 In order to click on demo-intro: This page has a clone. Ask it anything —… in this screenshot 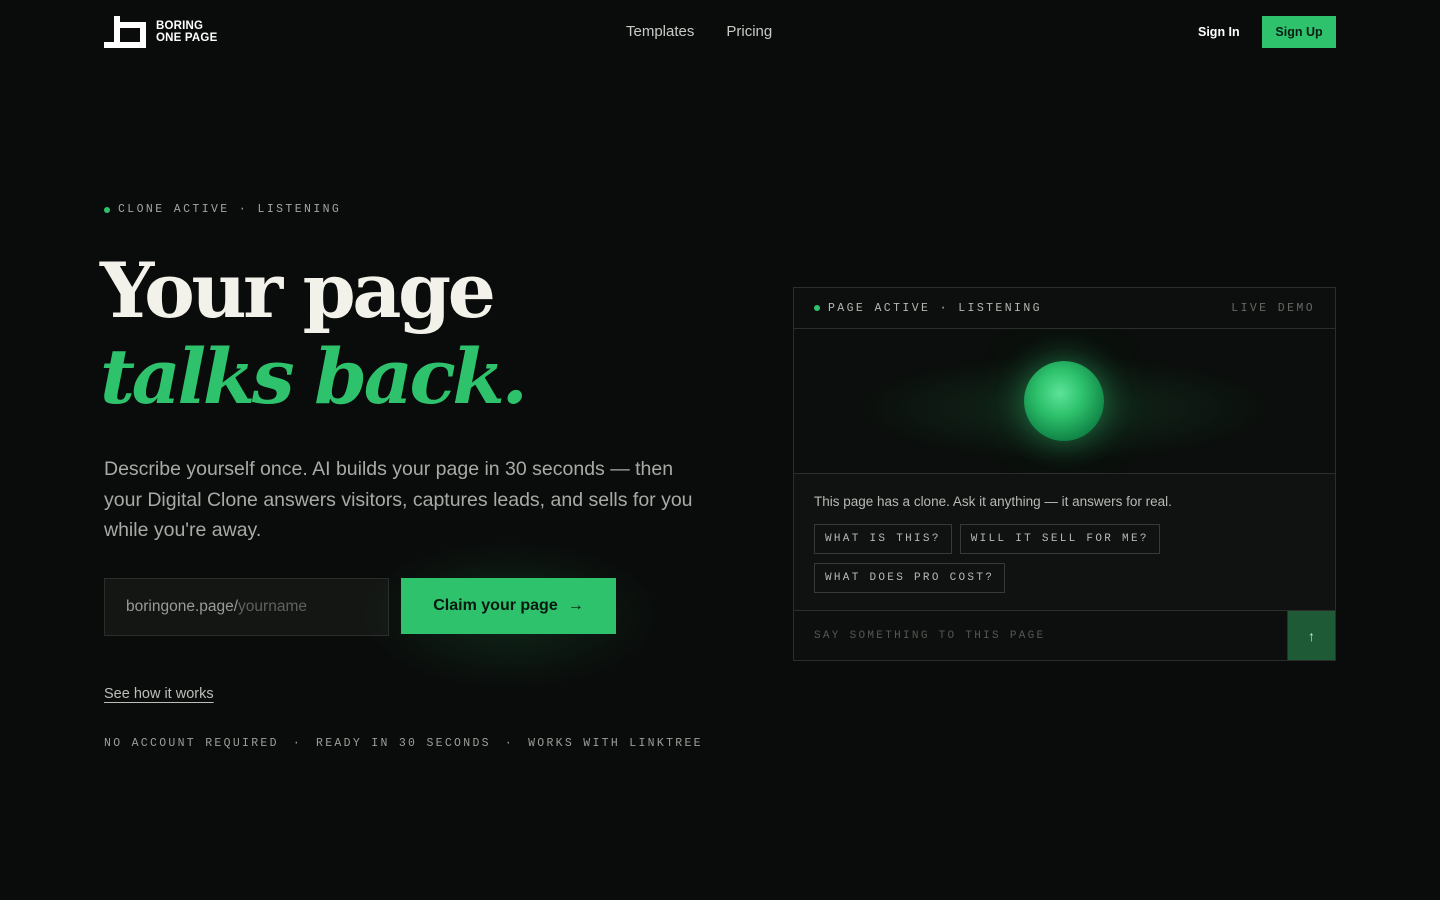, I will do `click(993, 501)`.